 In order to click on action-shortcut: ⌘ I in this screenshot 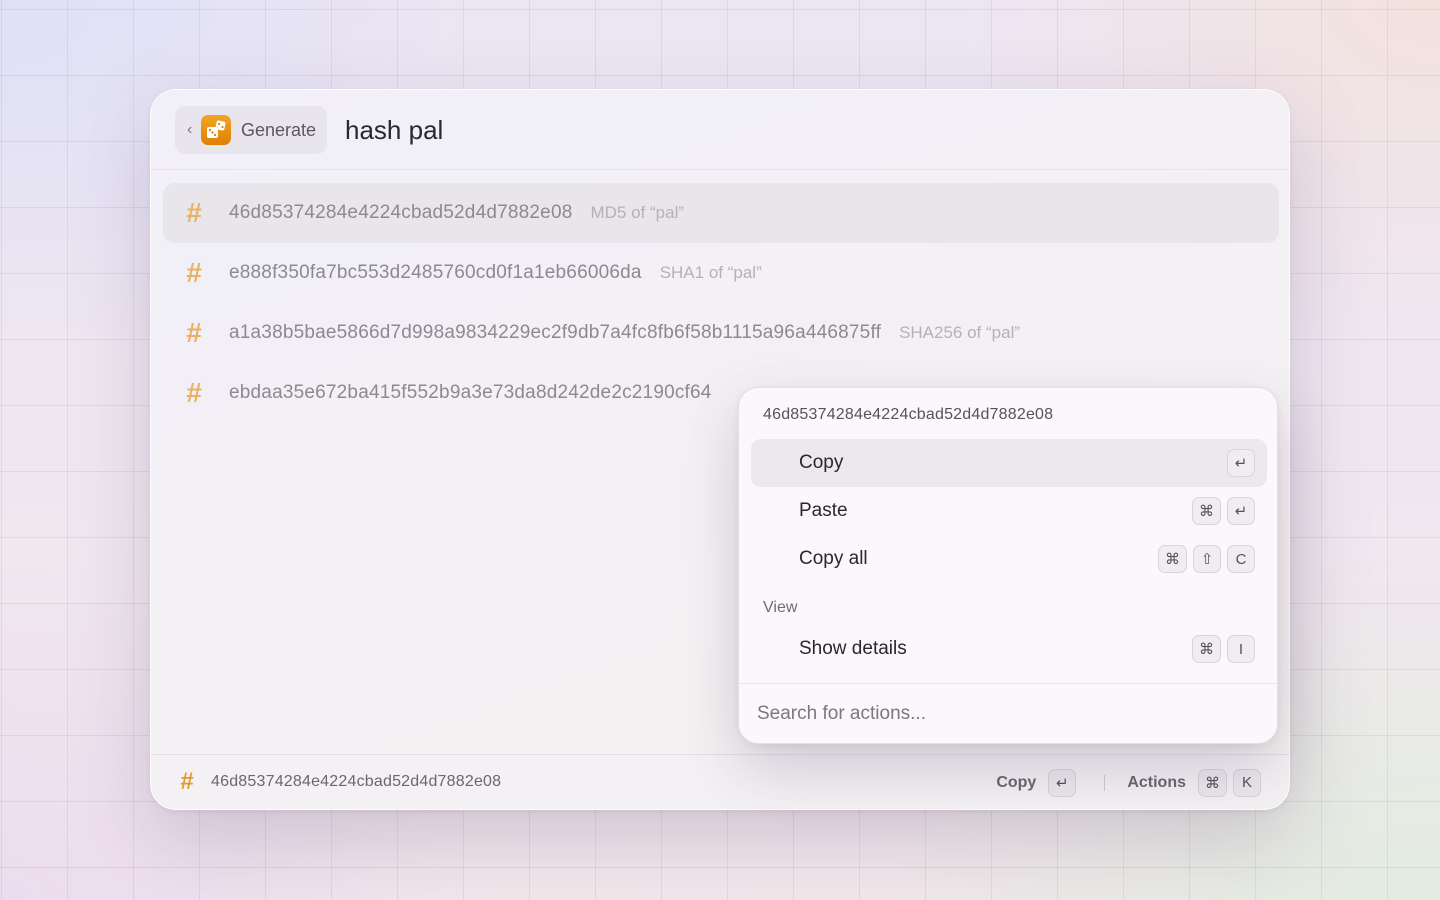, I will do `click(1223, 649)`.